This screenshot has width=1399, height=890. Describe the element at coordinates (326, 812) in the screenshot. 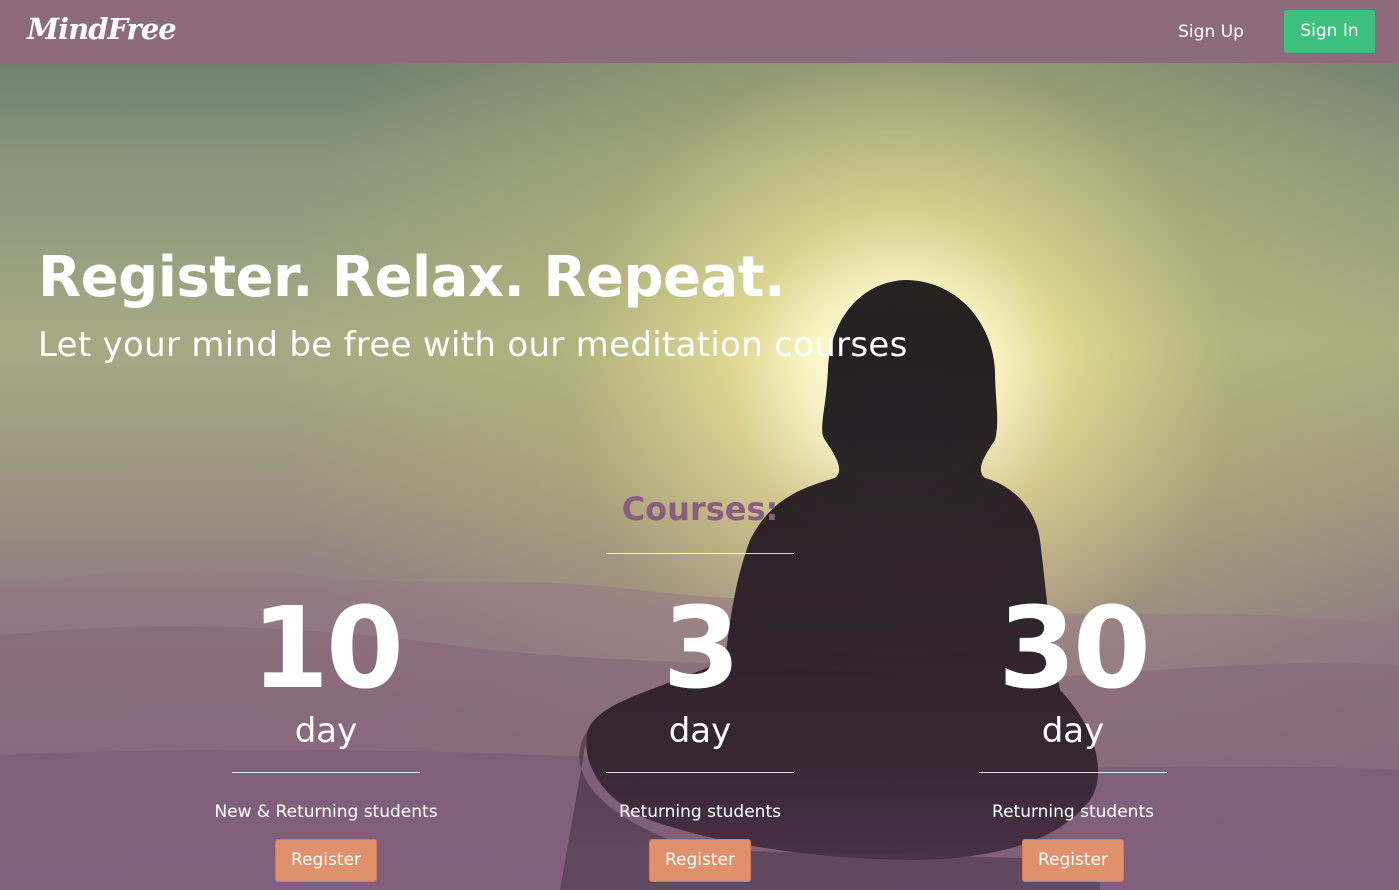

I see `course-audience: New & Returning students` at that location.